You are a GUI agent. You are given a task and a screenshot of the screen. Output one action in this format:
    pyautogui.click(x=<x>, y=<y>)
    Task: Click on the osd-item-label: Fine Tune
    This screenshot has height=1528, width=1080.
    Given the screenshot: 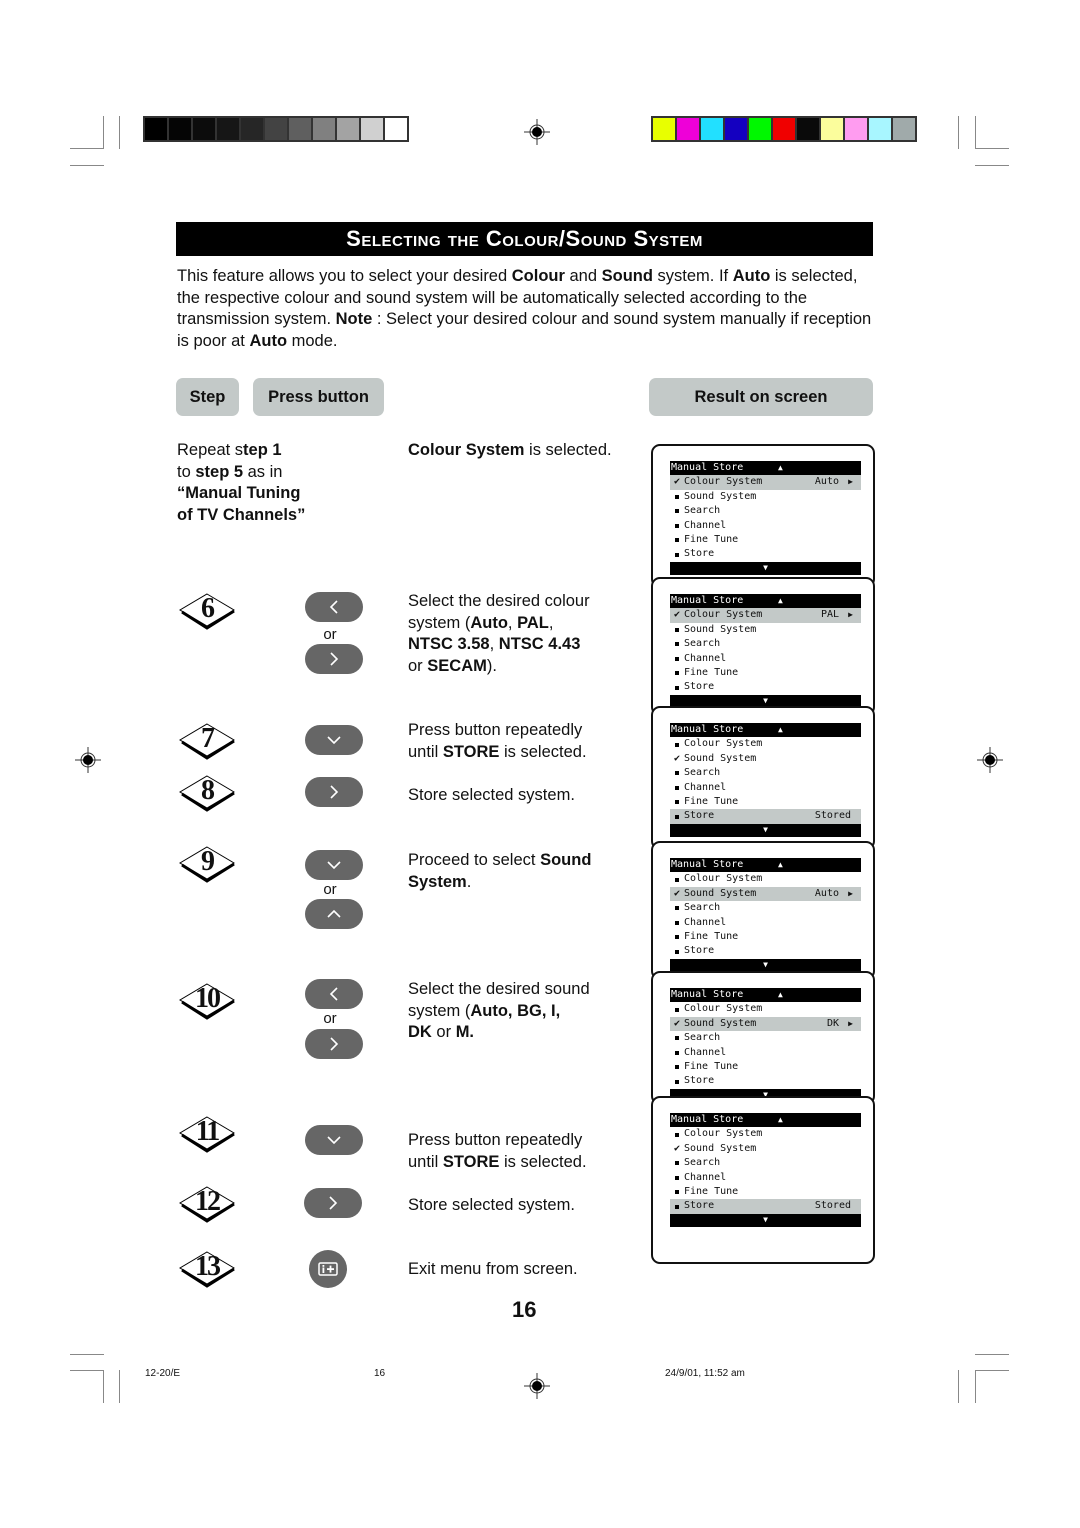 What is the action you would take?
    pyautogui.click(x=711, y=539)
    